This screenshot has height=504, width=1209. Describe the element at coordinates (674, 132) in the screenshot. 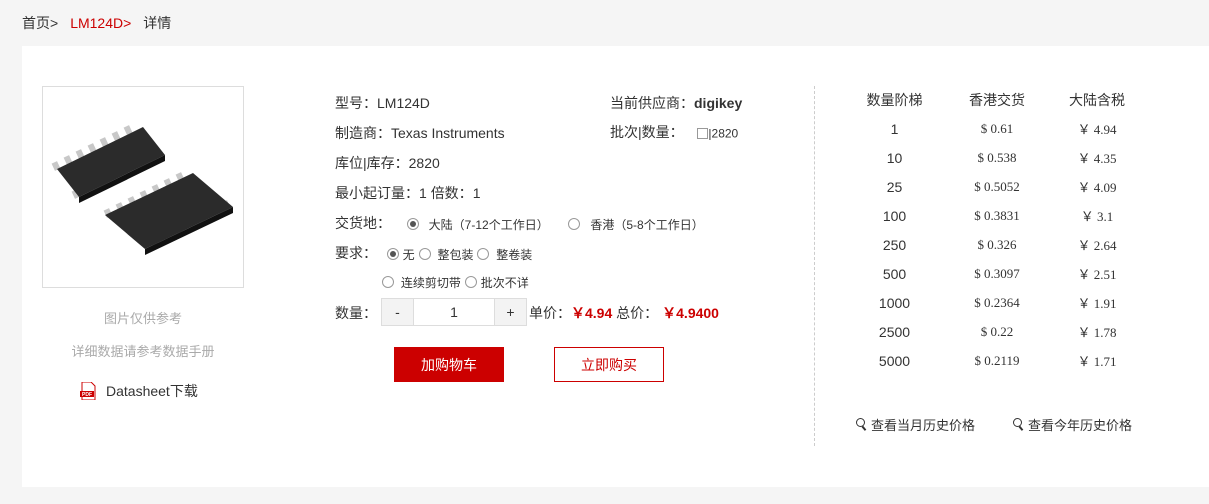

I see `batch-row: 批次|数量： |2820` at that location.